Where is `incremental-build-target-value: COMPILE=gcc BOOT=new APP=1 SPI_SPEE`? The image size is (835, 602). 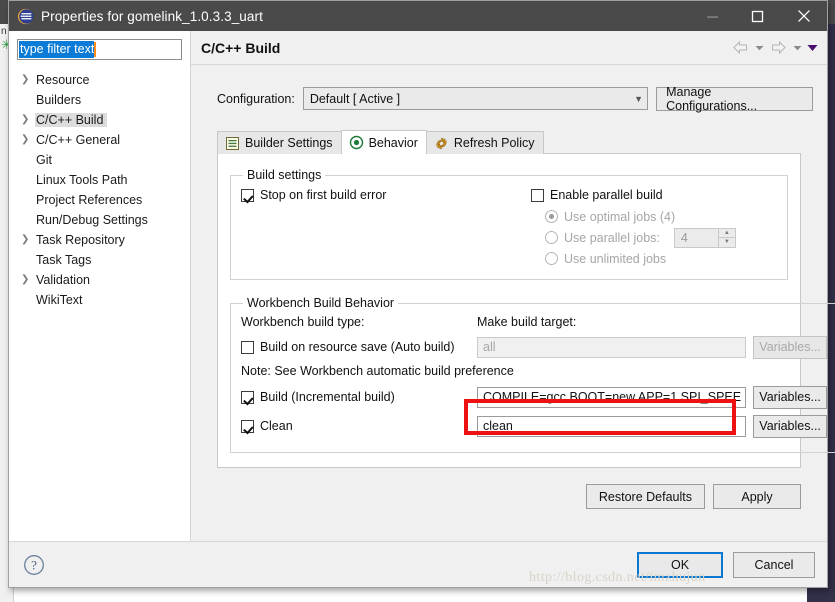
incremental-build-target-value: COMPILE=gcc BOOT=new APP=1 SPI_SPEE is located at coordinates (612, 397).